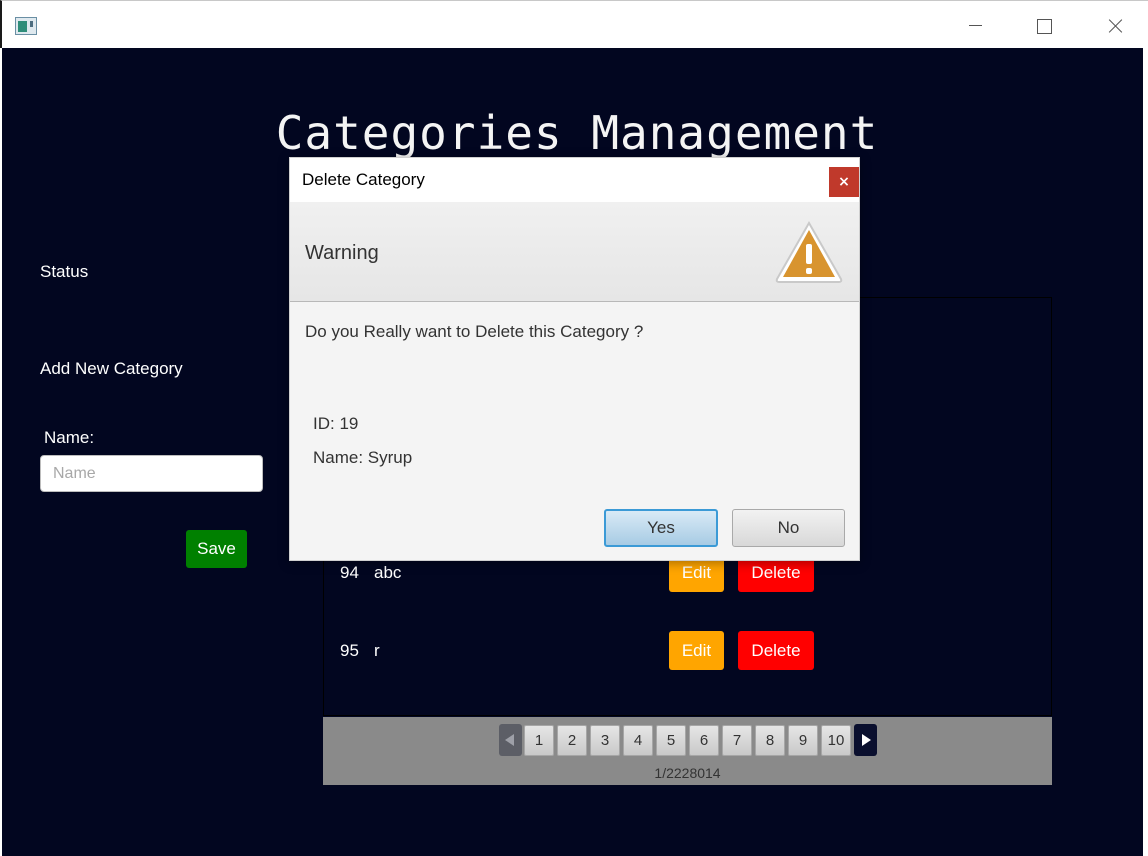 Image resolution: width=1148 pixels, height=856 pixels. Describe the element at coordinates (574, 24) in the screenshot. I see `window-titlebar` at that location.